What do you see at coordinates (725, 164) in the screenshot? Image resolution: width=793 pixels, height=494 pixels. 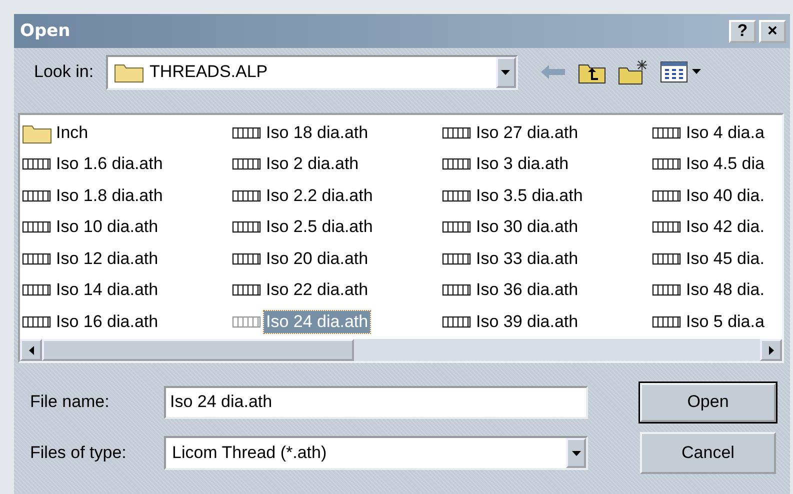 I see `file-item: Iso 4.5 dia` at bounding box center [725, 164].